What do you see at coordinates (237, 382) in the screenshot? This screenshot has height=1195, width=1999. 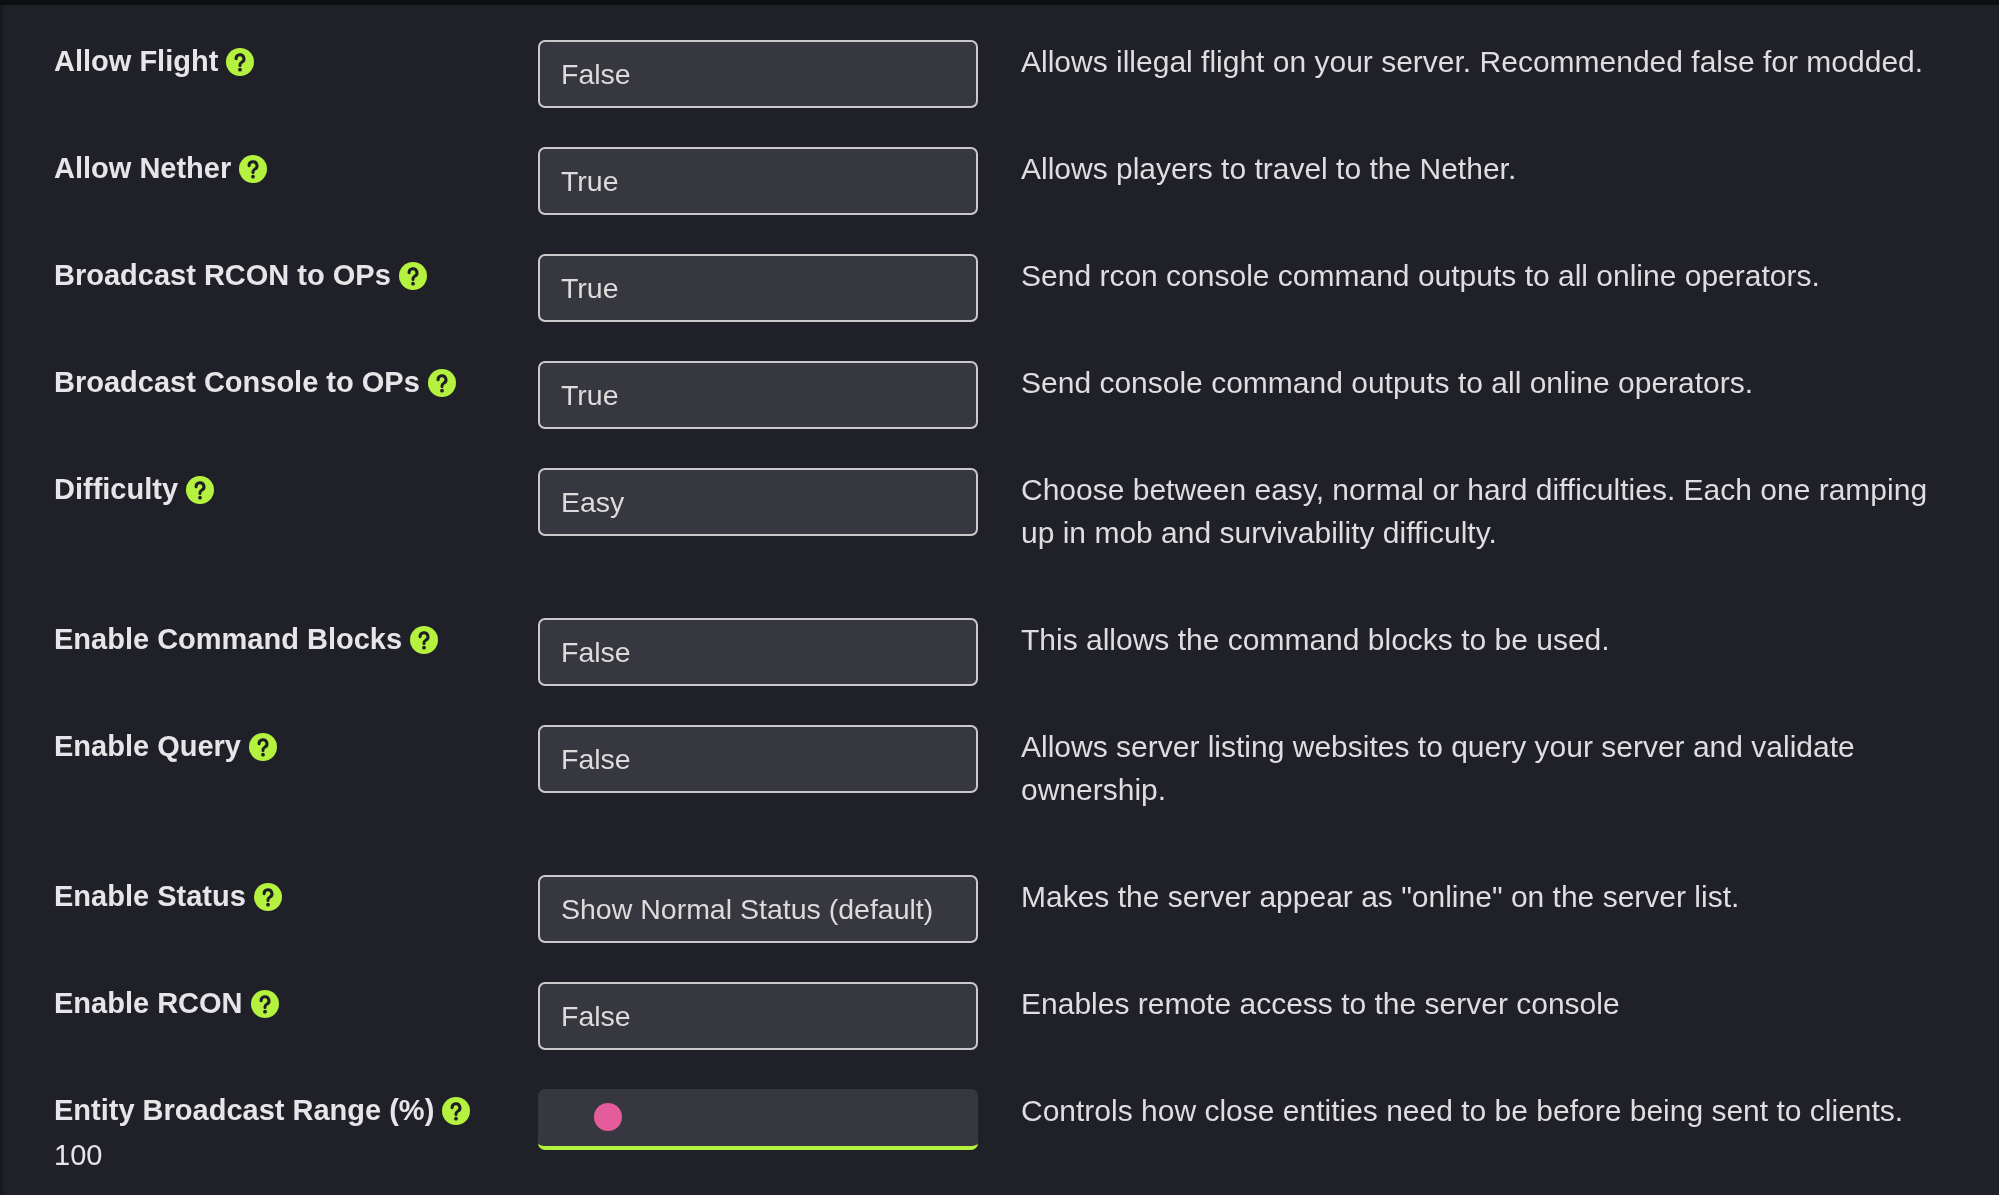 I see `setting-label: Broadcast Console to OPs` at bounding box center [237, 382].